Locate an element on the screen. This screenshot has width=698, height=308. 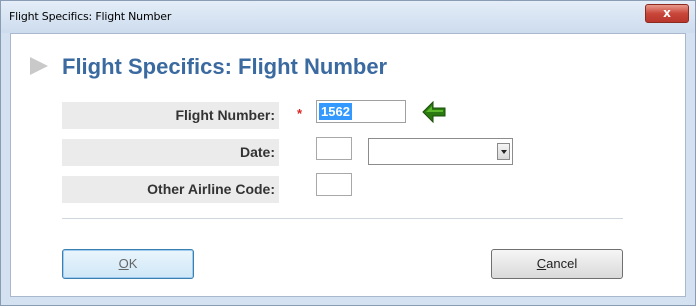
date-label: Date: is located at coordinates (170, 152).